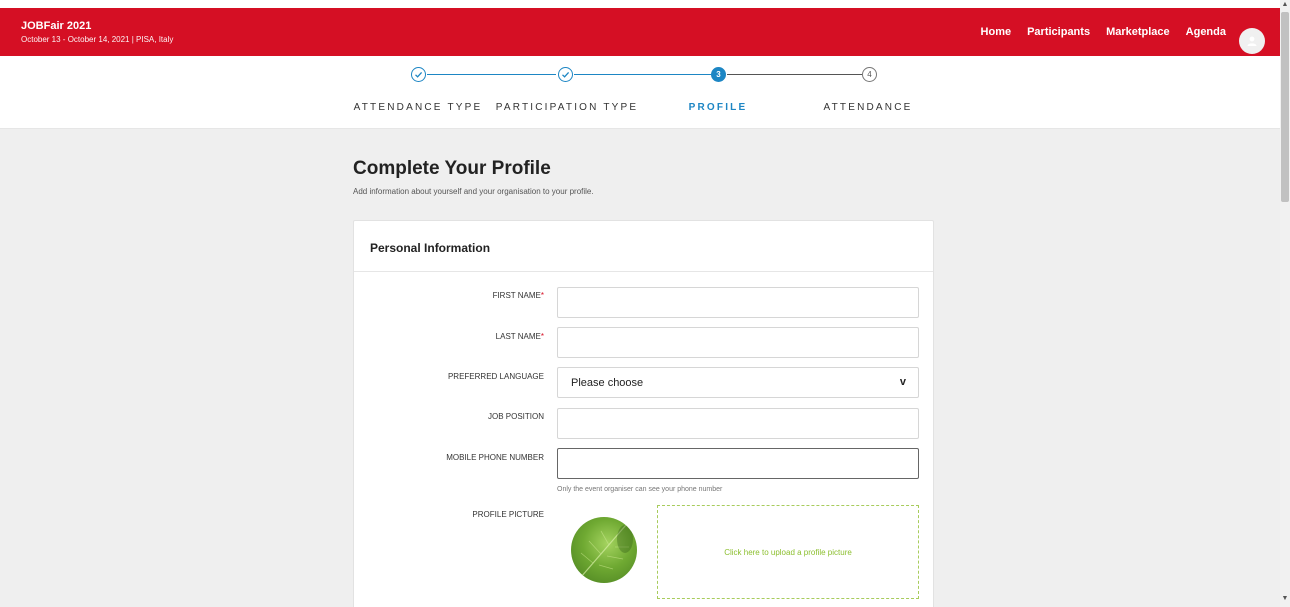  Describe the element at coordinates (1285, 107) in the screenshot. I see `scroll-thumb` at that location.